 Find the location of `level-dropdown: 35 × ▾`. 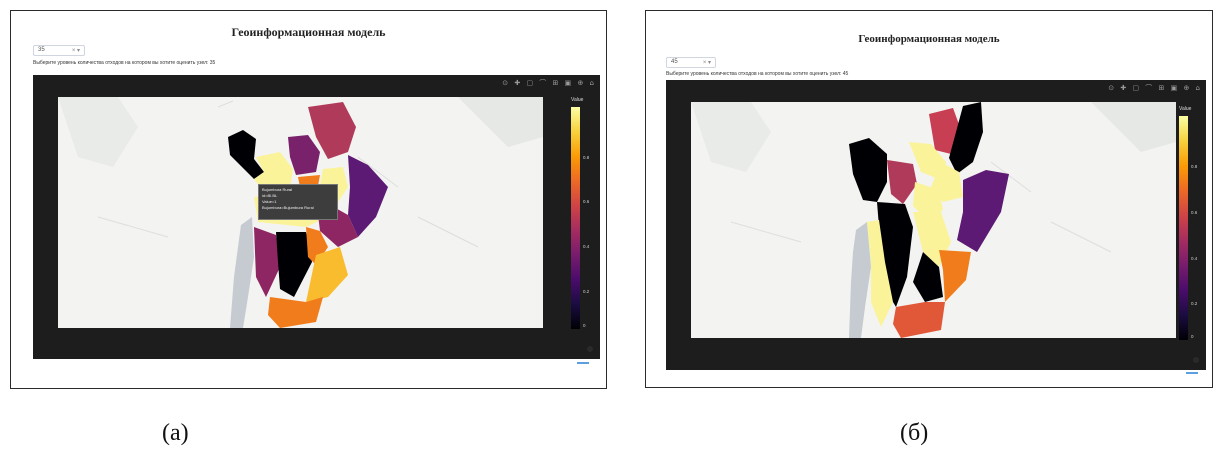

level-dropdown: 35 × ▾ is located at coordinates (59, 50).